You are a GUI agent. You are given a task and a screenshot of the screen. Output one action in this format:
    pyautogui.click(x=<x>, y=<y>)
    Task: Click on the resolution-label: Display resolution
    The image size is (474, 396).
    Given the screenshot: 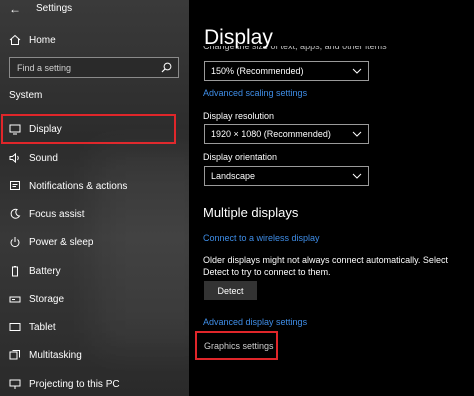 What is the action you would take?
    pyautogui.click(x=239, y=116)
    